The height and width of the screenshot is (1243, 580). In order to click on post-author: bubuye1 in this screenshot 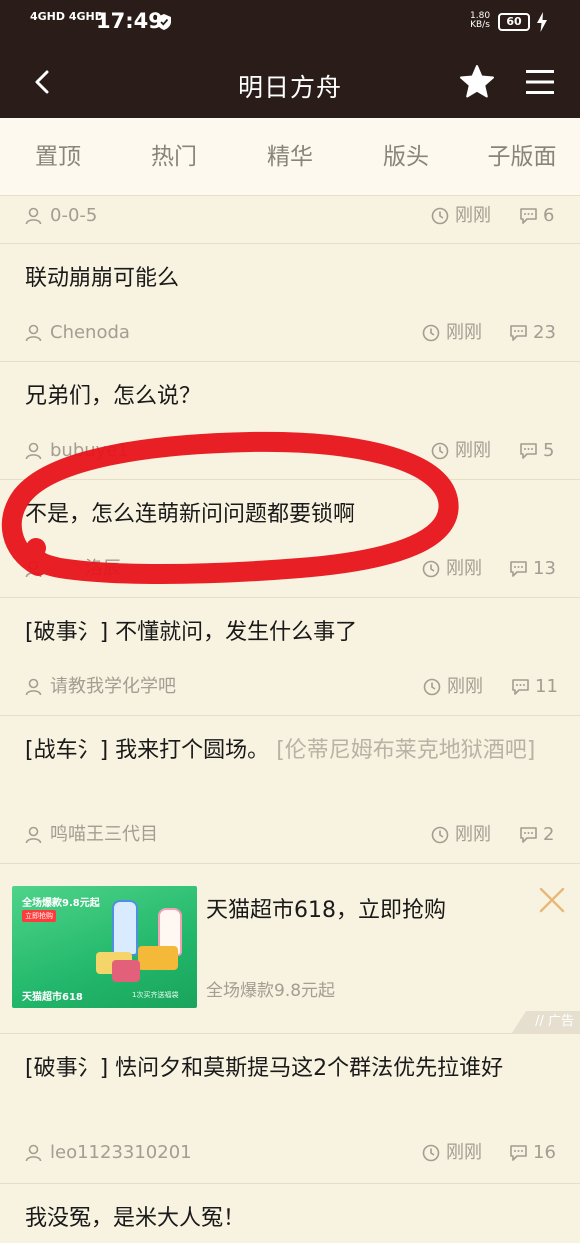, I will do `click(89, 451)`.